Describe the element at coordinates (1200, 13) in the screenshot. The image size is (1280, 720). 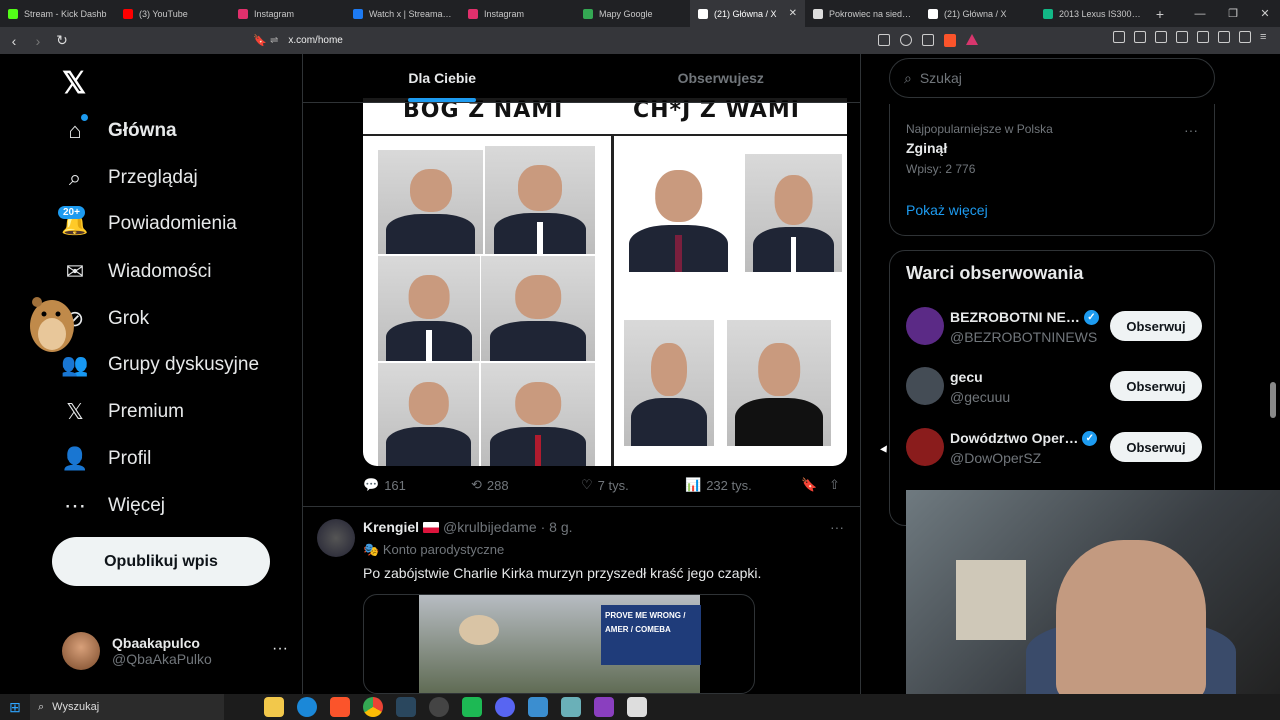
I see `minimize-icon: —` at that location.